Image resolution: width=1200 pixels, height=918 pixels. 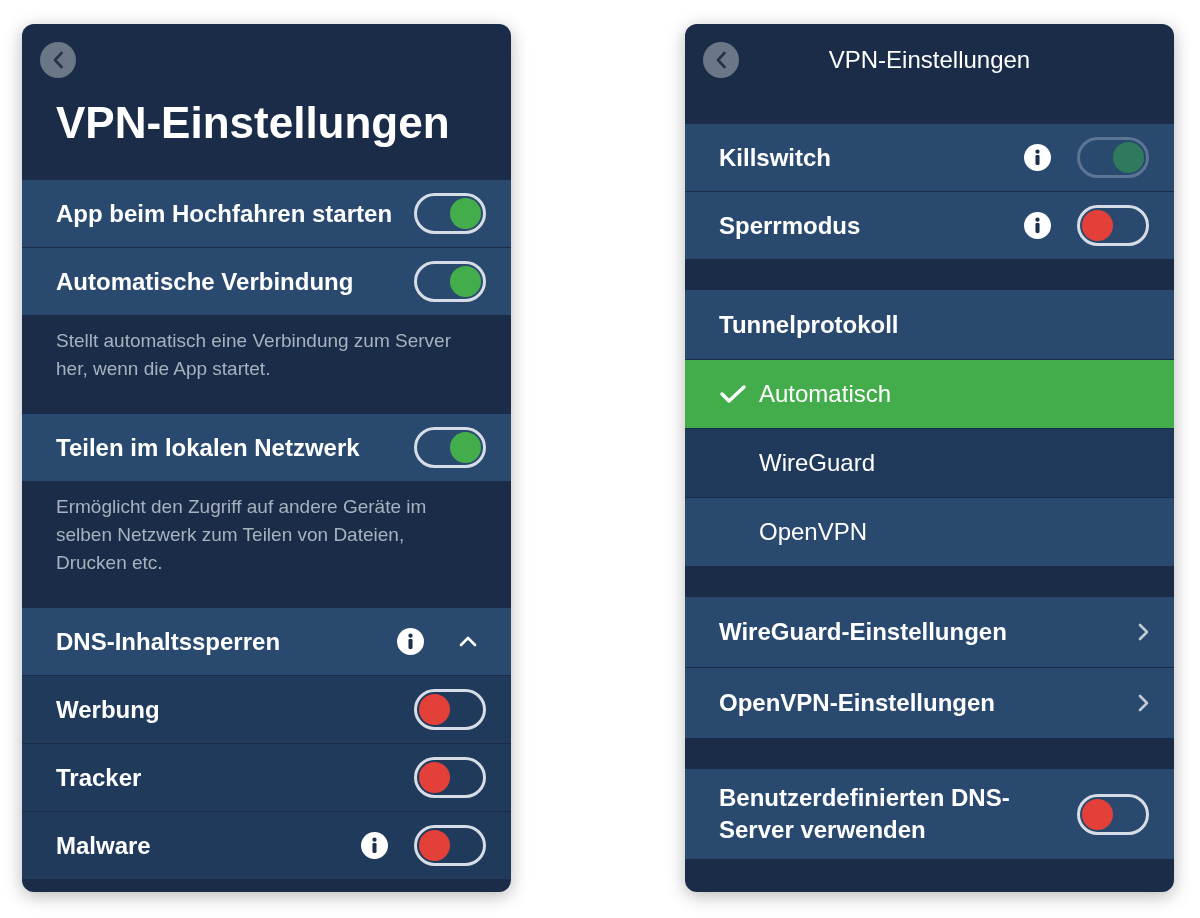 What do you see at coordinates (242, 535) in the screenshot?
I see `description-text: Ermöglicht den Zugriff auf andere Geräte im selben Netzwerk zum Teilen von Dateien, Drucken etc.` at bounding box center [242, 535].